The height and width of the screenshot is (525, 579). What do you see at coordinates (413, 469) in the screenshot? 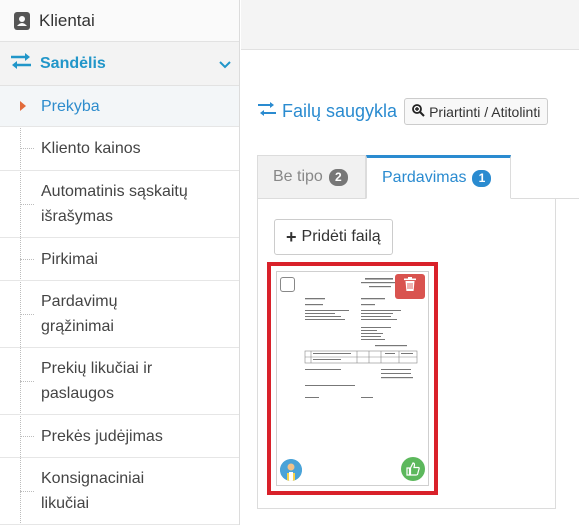
I see `thumbs-up-icon` at bounding box center [413, 469].